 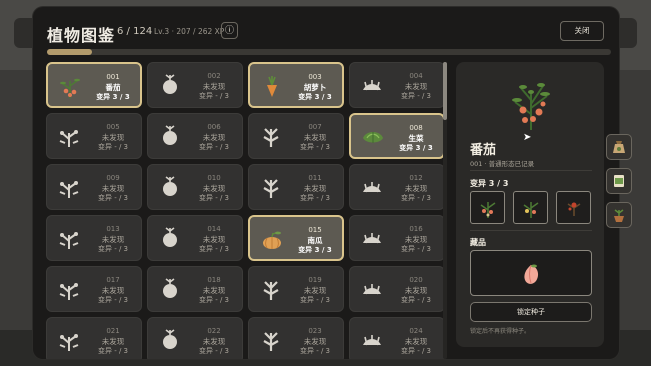 I want to click on plant-card-019: 019 未发现 变异 - / 3, so click(x=296, y=289).